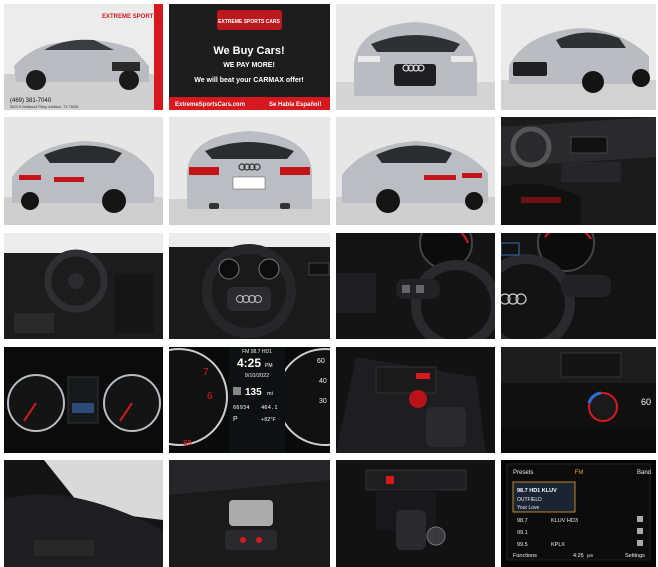 This screenshot has height=567, width=658. Describe the element at coordinates (644, 473) in the screenshot. I see `radio-band-label: Band` at that location.